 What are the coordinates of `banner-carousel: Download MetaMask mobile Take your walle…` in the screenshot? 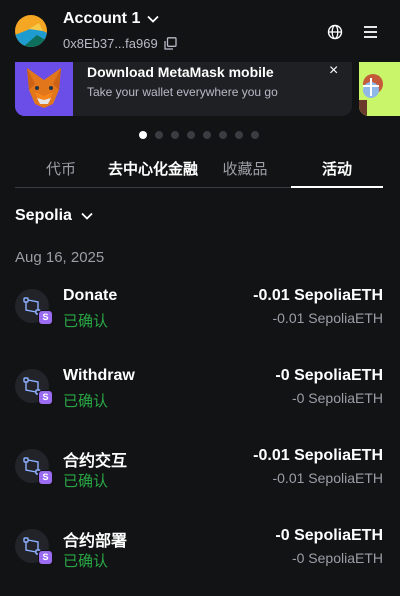 It's located at (200, 91).